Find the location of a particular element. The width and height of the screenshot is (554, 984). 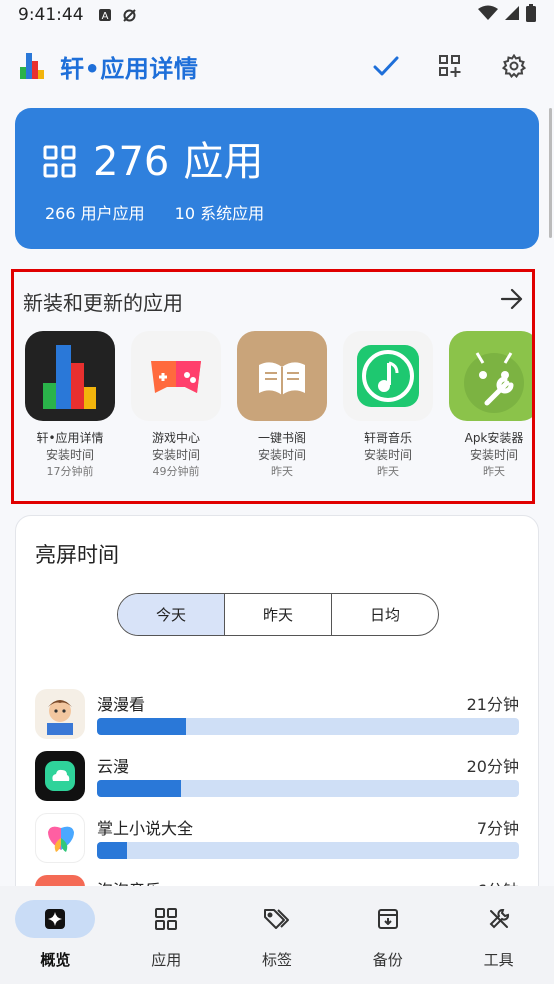

system-apps-count: 10 系统应用 is located at coordinates (219, 213).